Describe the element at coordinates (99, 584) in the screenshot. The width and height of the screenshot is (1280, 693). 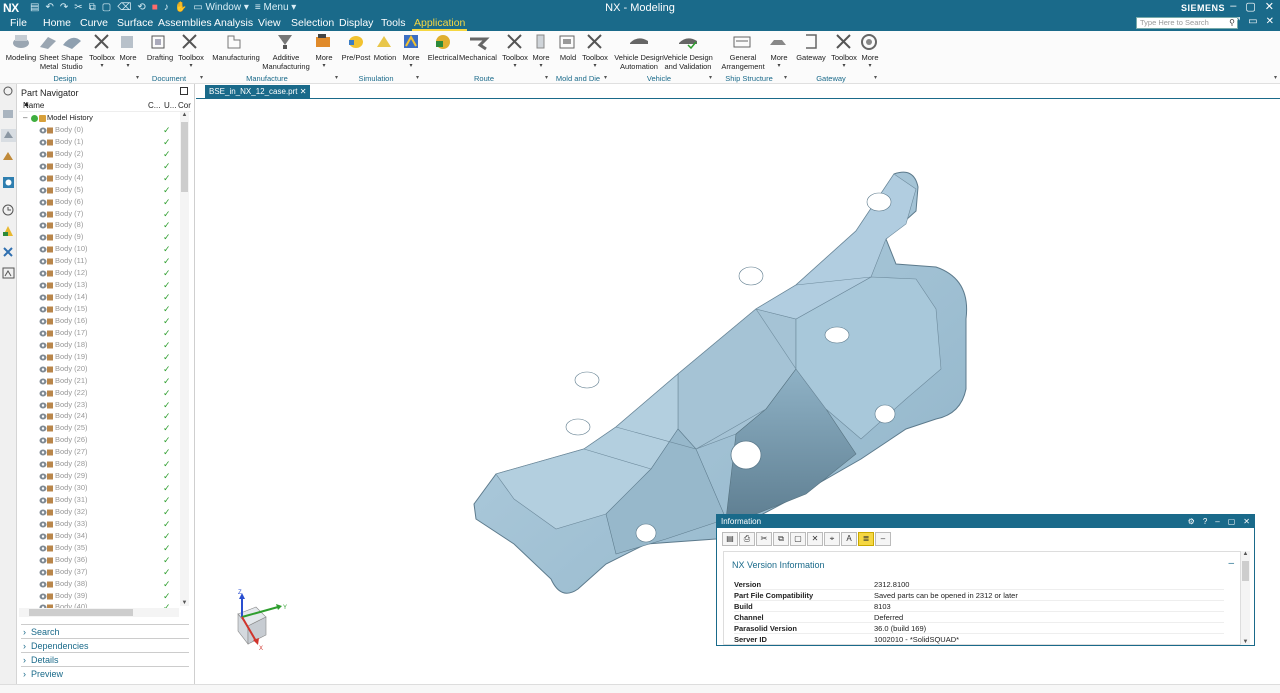
I see `tree-row-body: Body (38) ✓` at that location.